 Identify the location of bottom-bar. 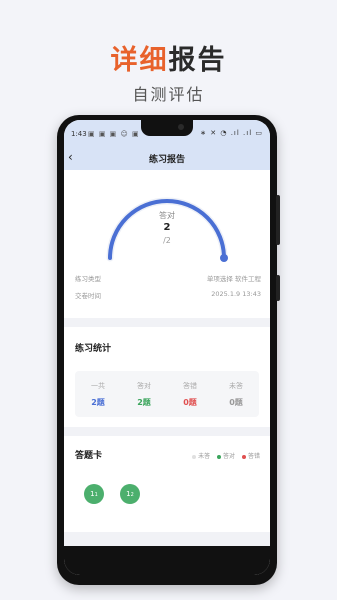
(167, 560).